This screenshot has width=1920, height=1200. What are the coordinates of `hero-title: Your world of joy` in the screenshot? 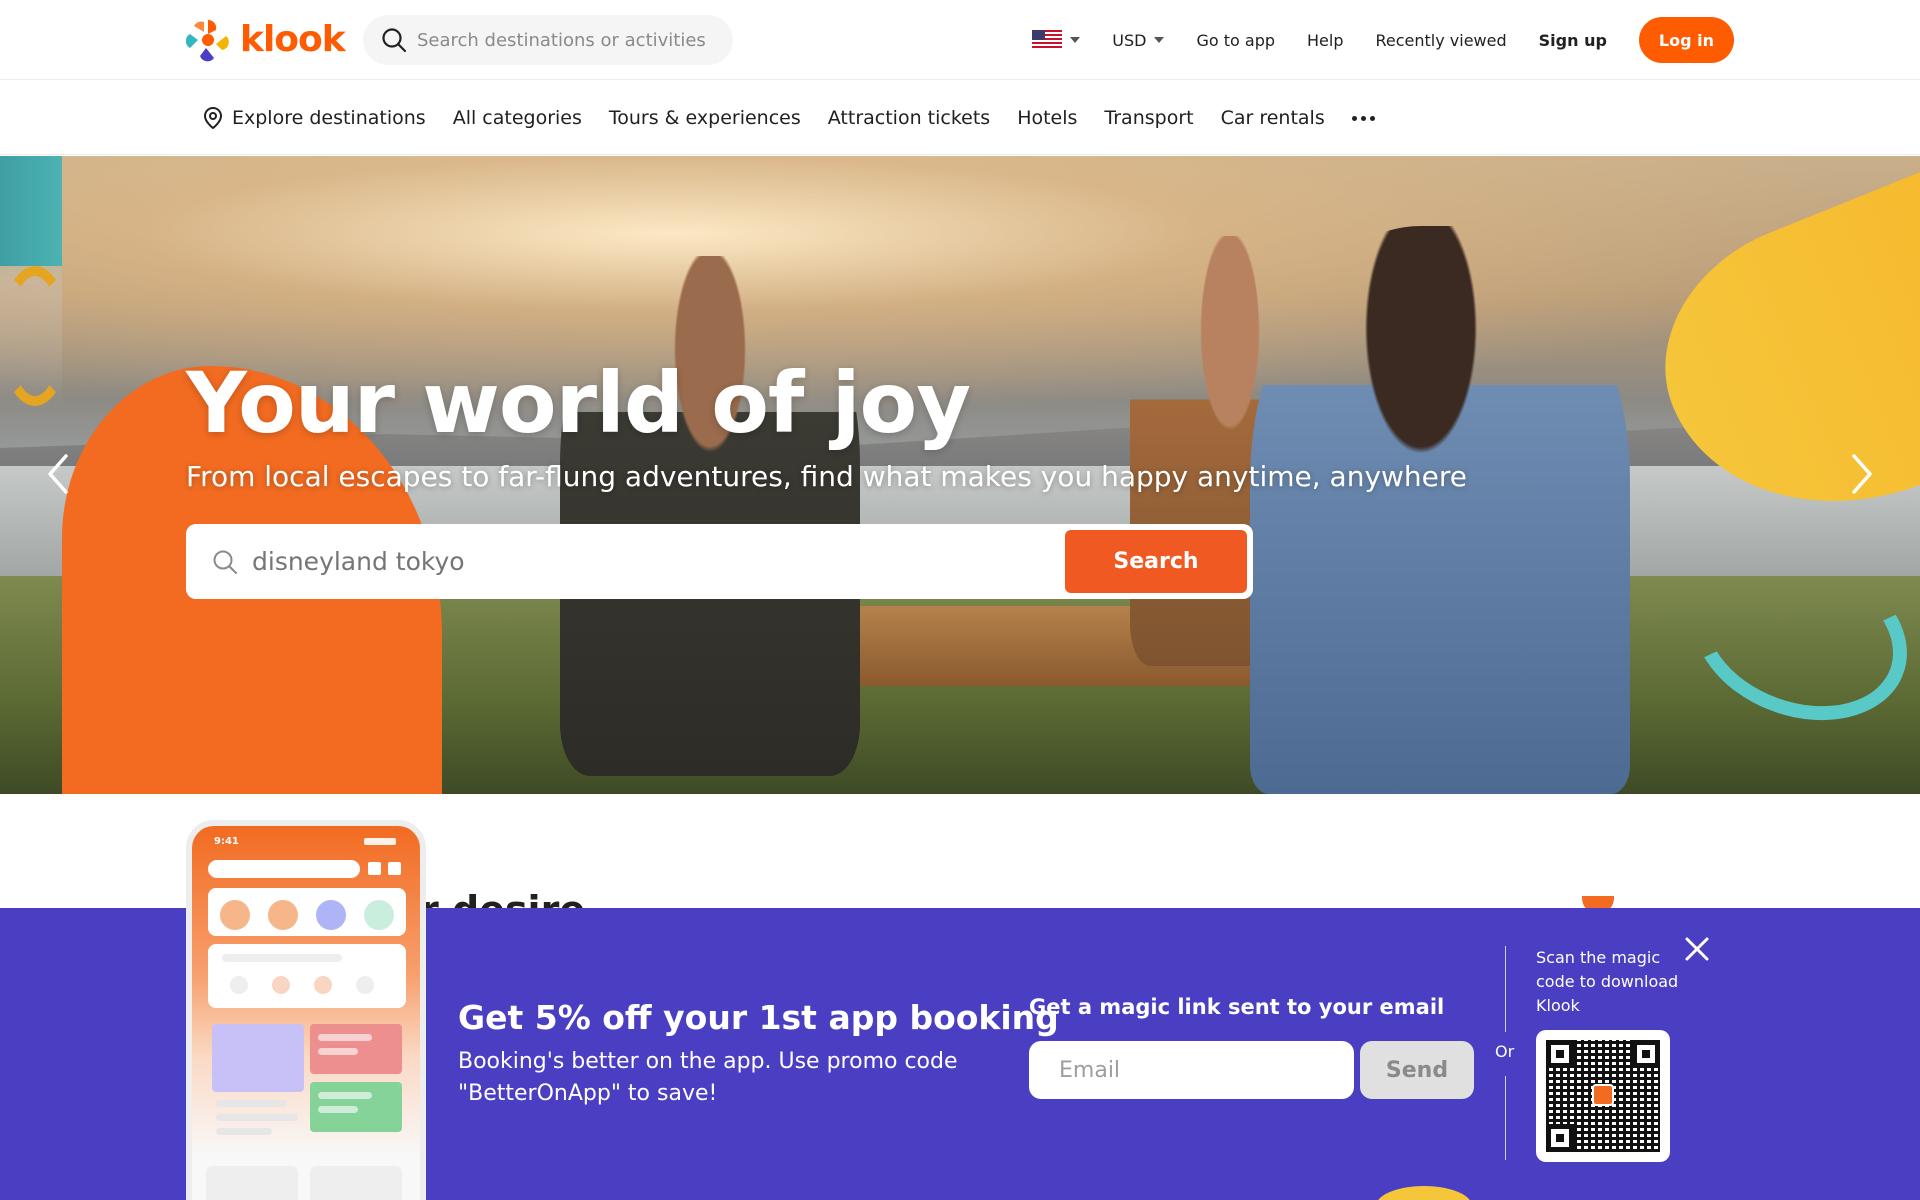 It's located at (578, 403).